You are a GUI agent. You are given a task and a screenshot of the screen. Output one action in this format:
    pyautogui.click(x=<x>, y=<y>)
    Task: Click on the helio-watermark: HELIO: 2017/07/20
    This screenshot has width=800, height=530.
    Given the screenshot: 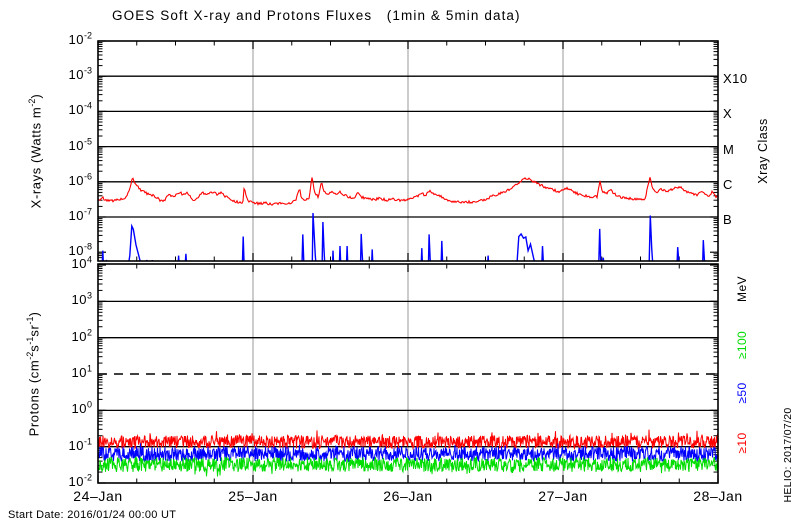 What is the action you would take?
    pyautogui.click(x=788, y=455)
    